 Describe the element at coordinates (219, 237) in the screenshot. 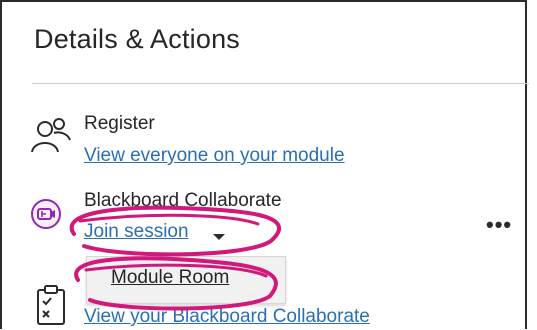

I see `chevron-down-icon` at that location.